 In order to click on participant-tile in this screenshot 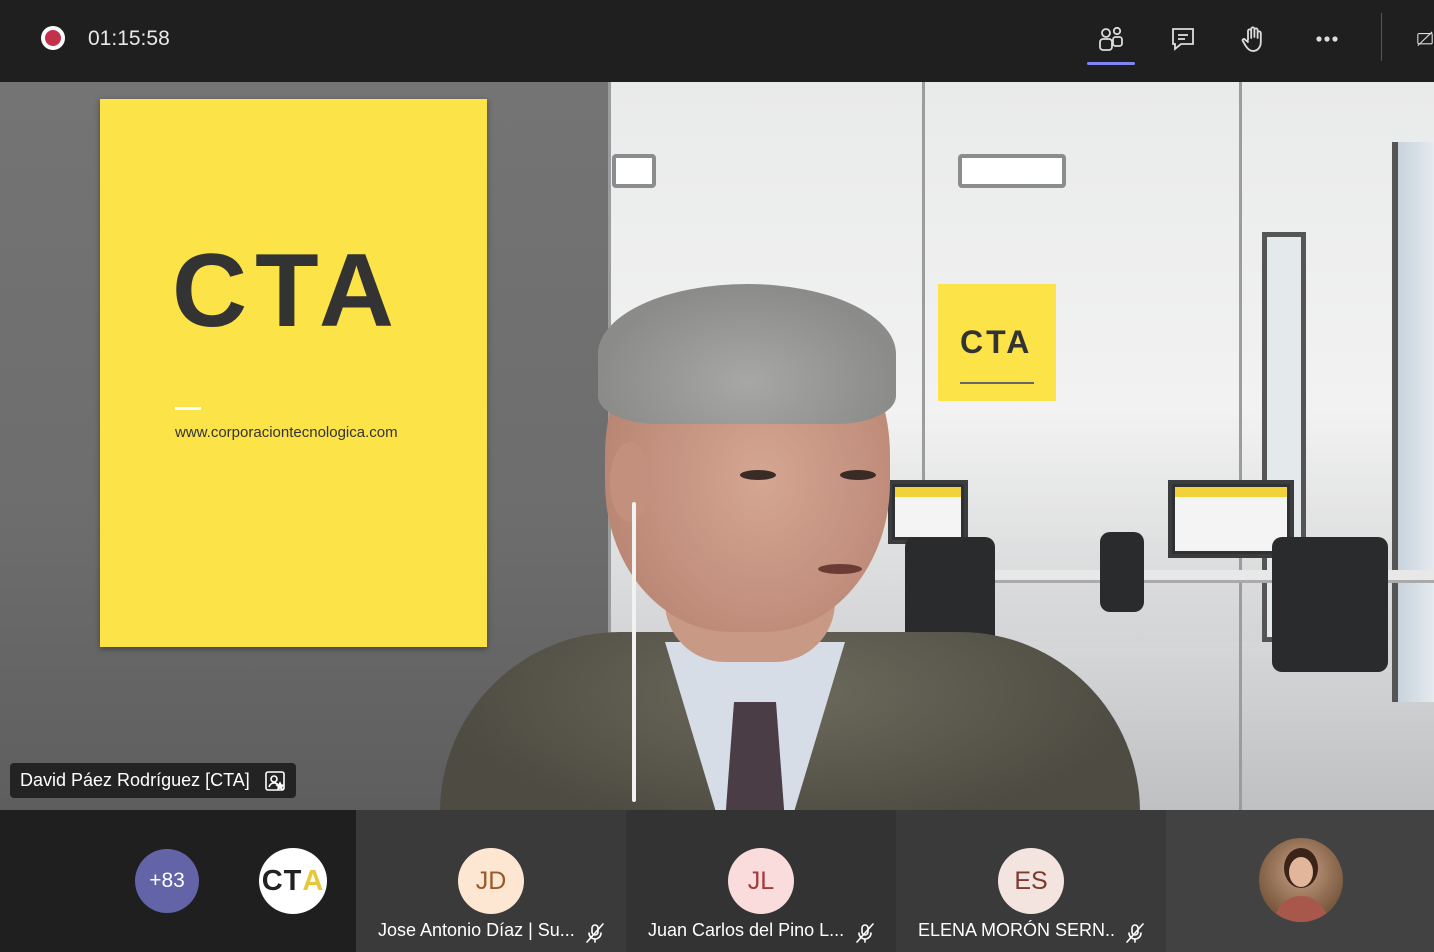, I will do `click(1300, 881)`.